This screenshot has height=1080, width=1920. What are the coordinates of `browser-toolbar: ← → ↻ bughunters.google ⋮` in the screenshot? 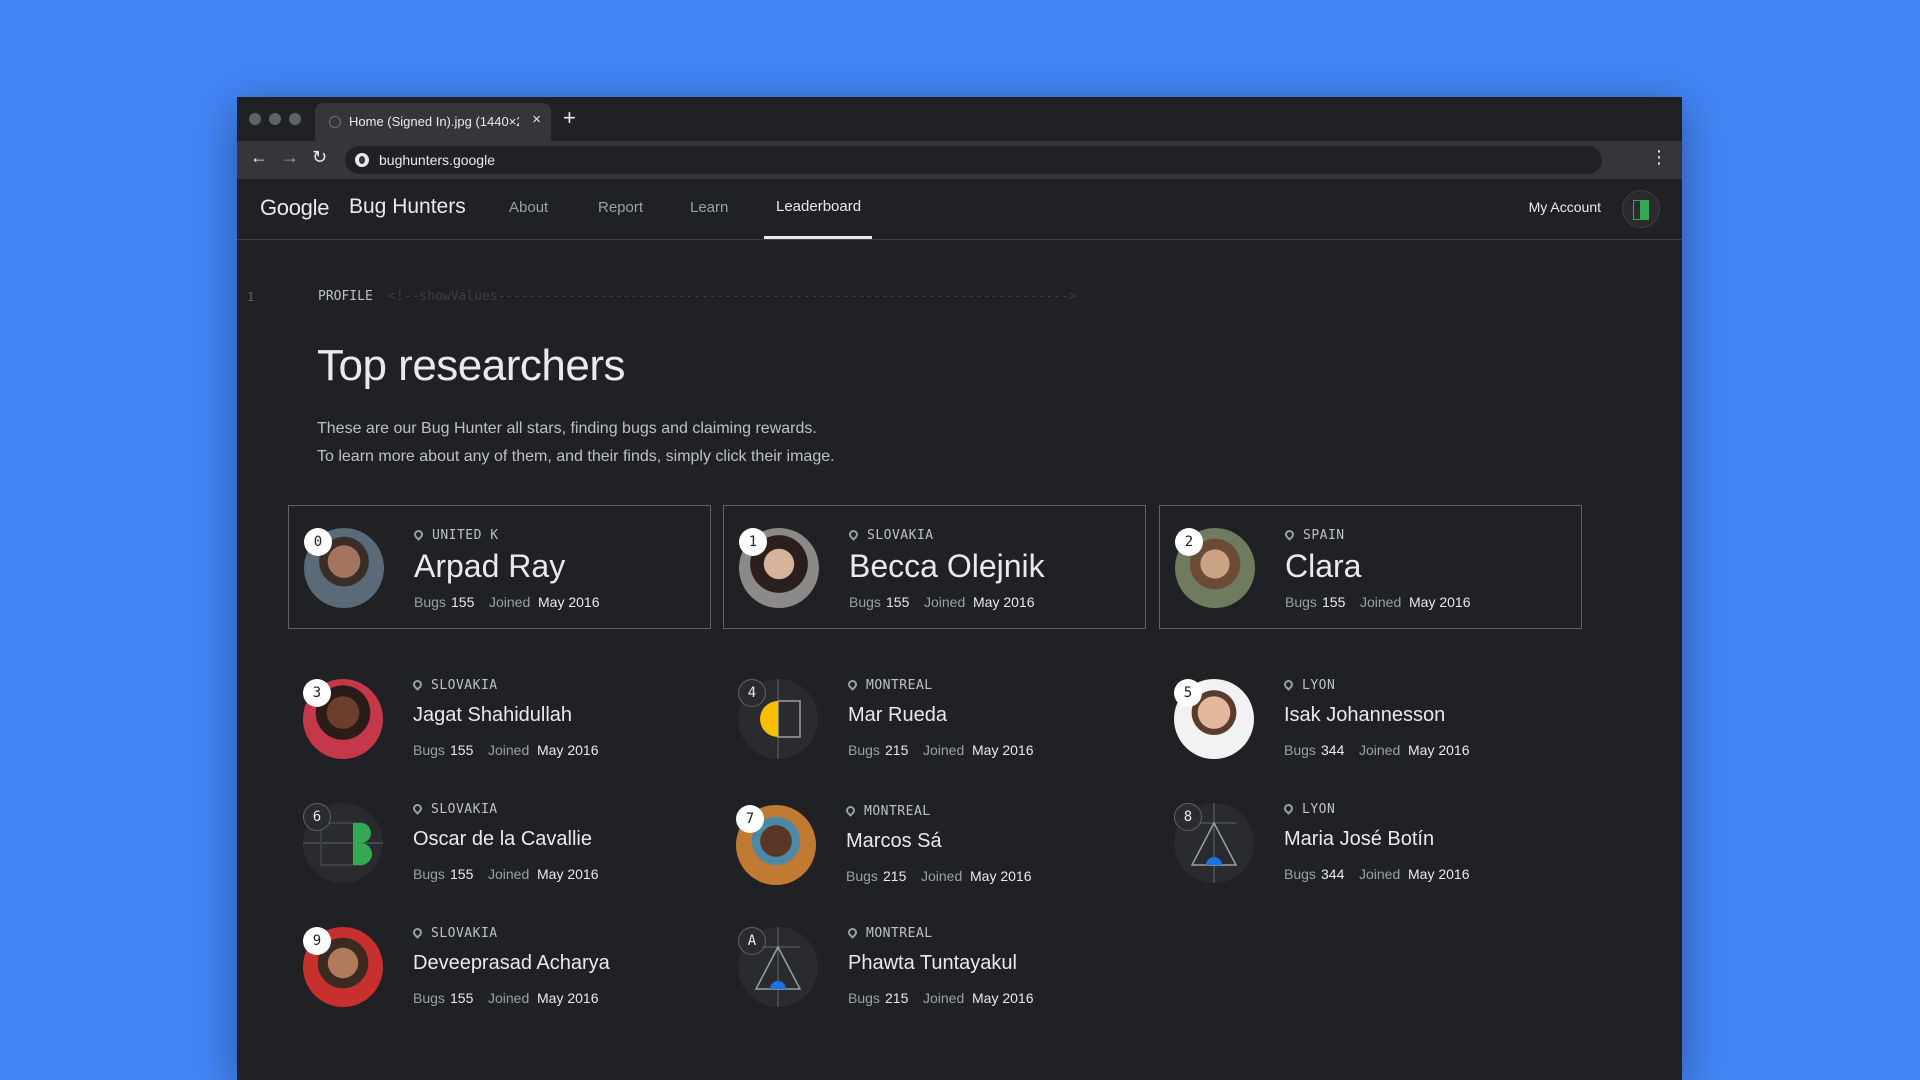 It's located at (959, 160).